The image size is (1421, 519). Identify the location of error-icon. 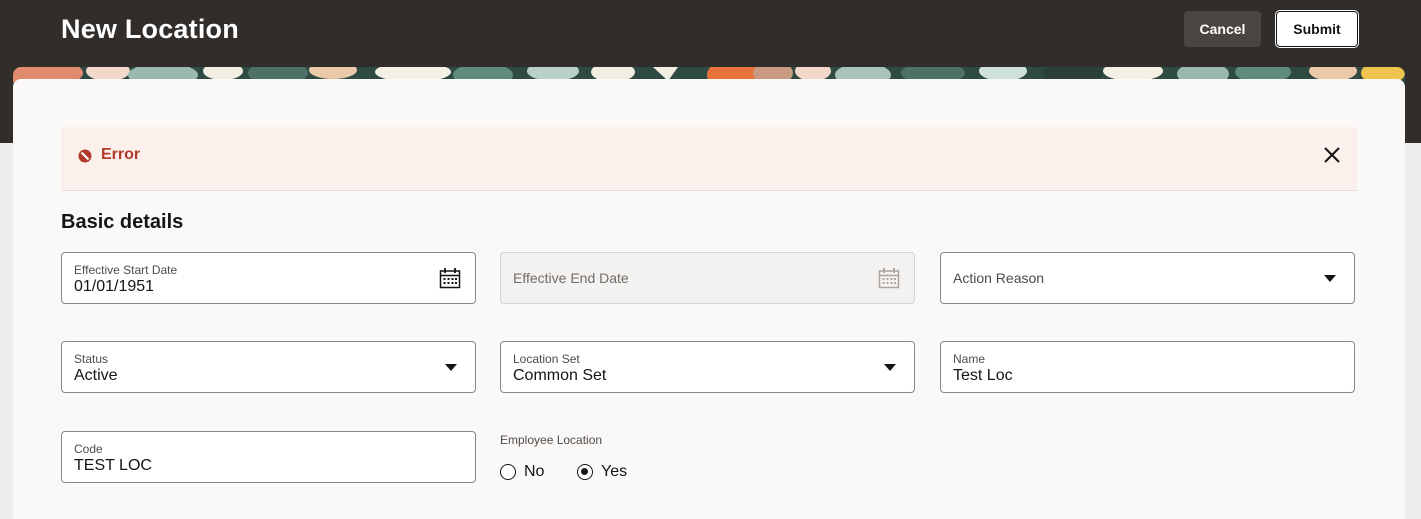
(85, 156).